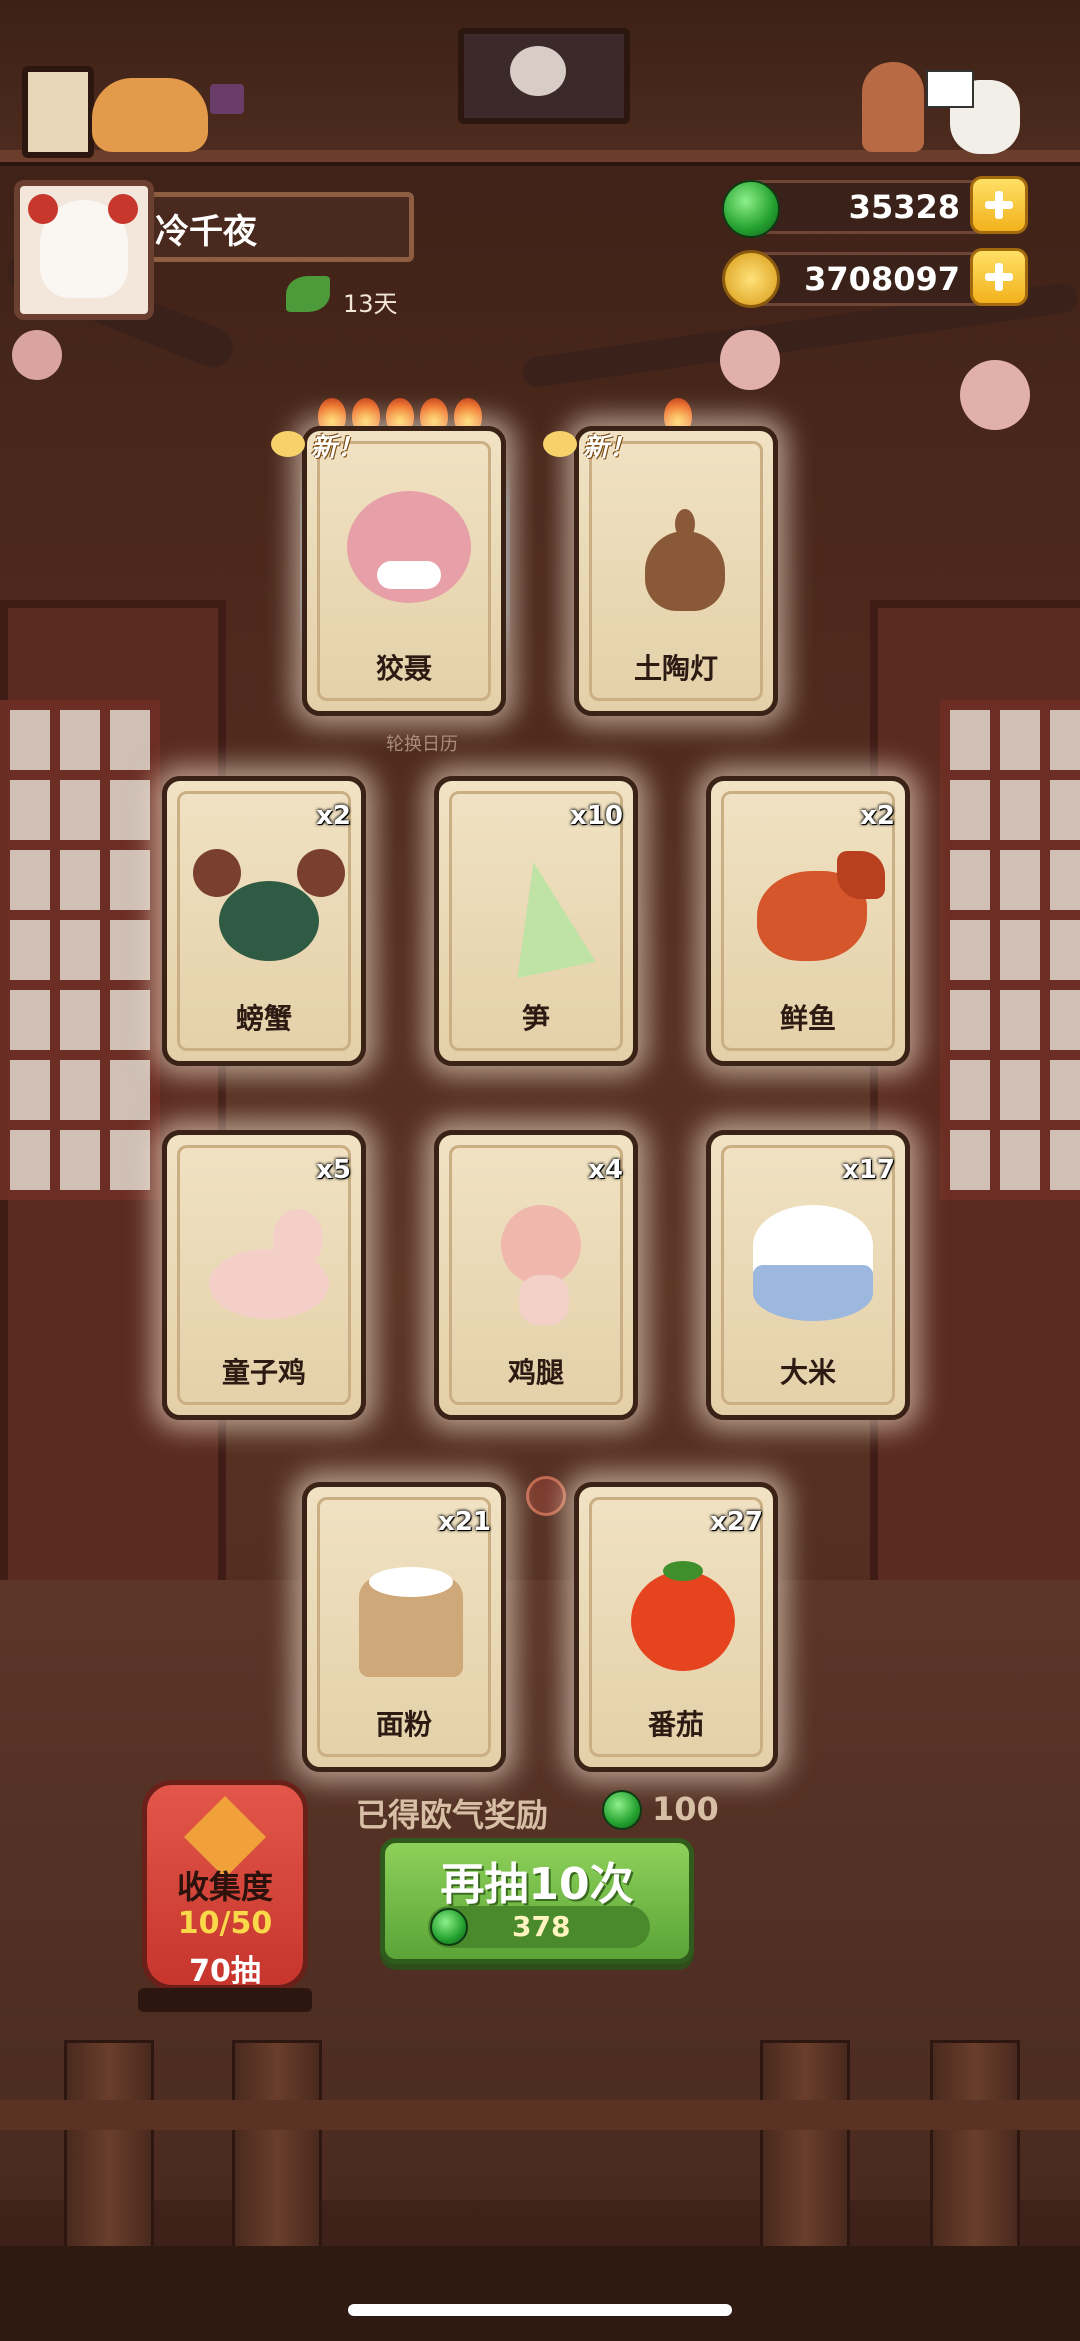  What do you see at coordinates (370, 304) in the screenshot?
I see `login-days: 13天` at bounding box center [370, 304].